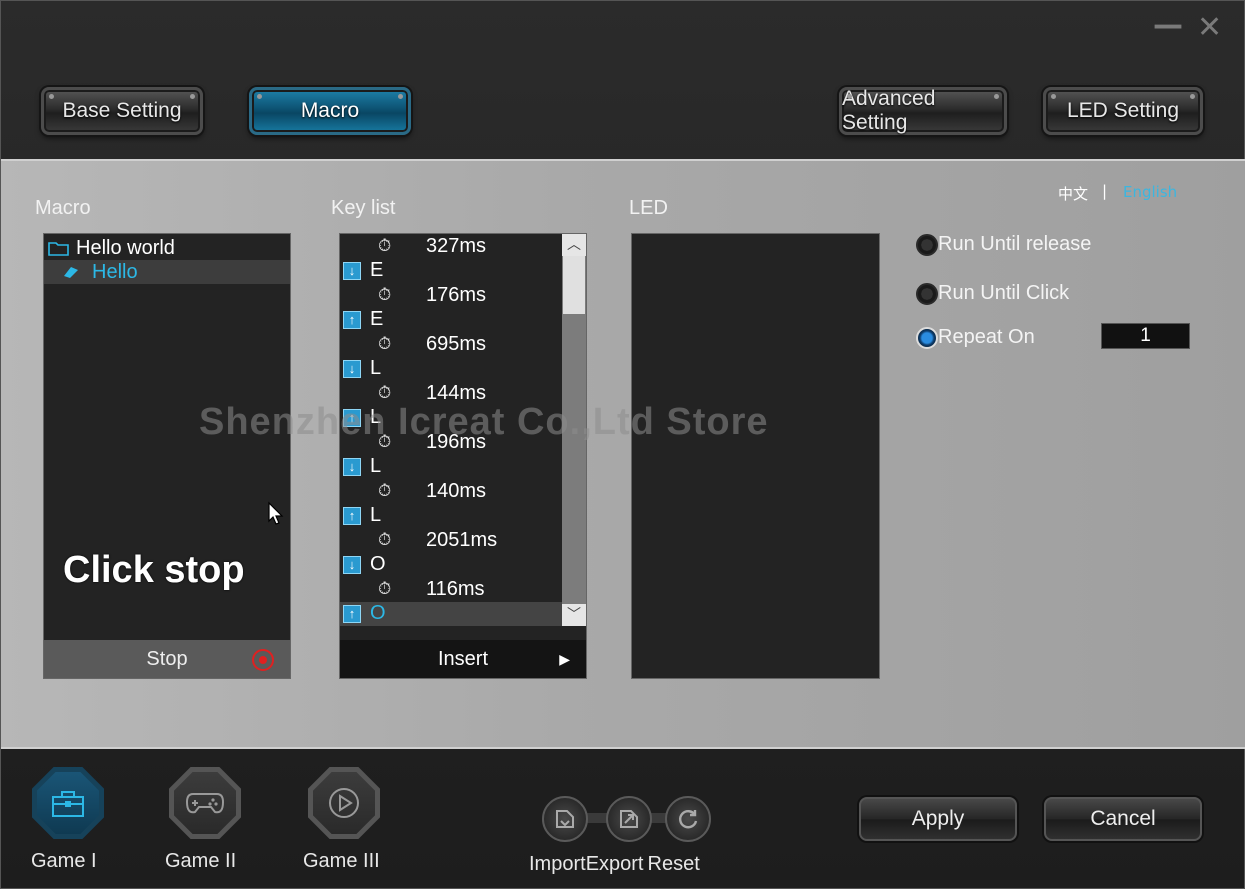 The image size is (1245, 889). I want to click on import-label: Import, so click(557, 864).